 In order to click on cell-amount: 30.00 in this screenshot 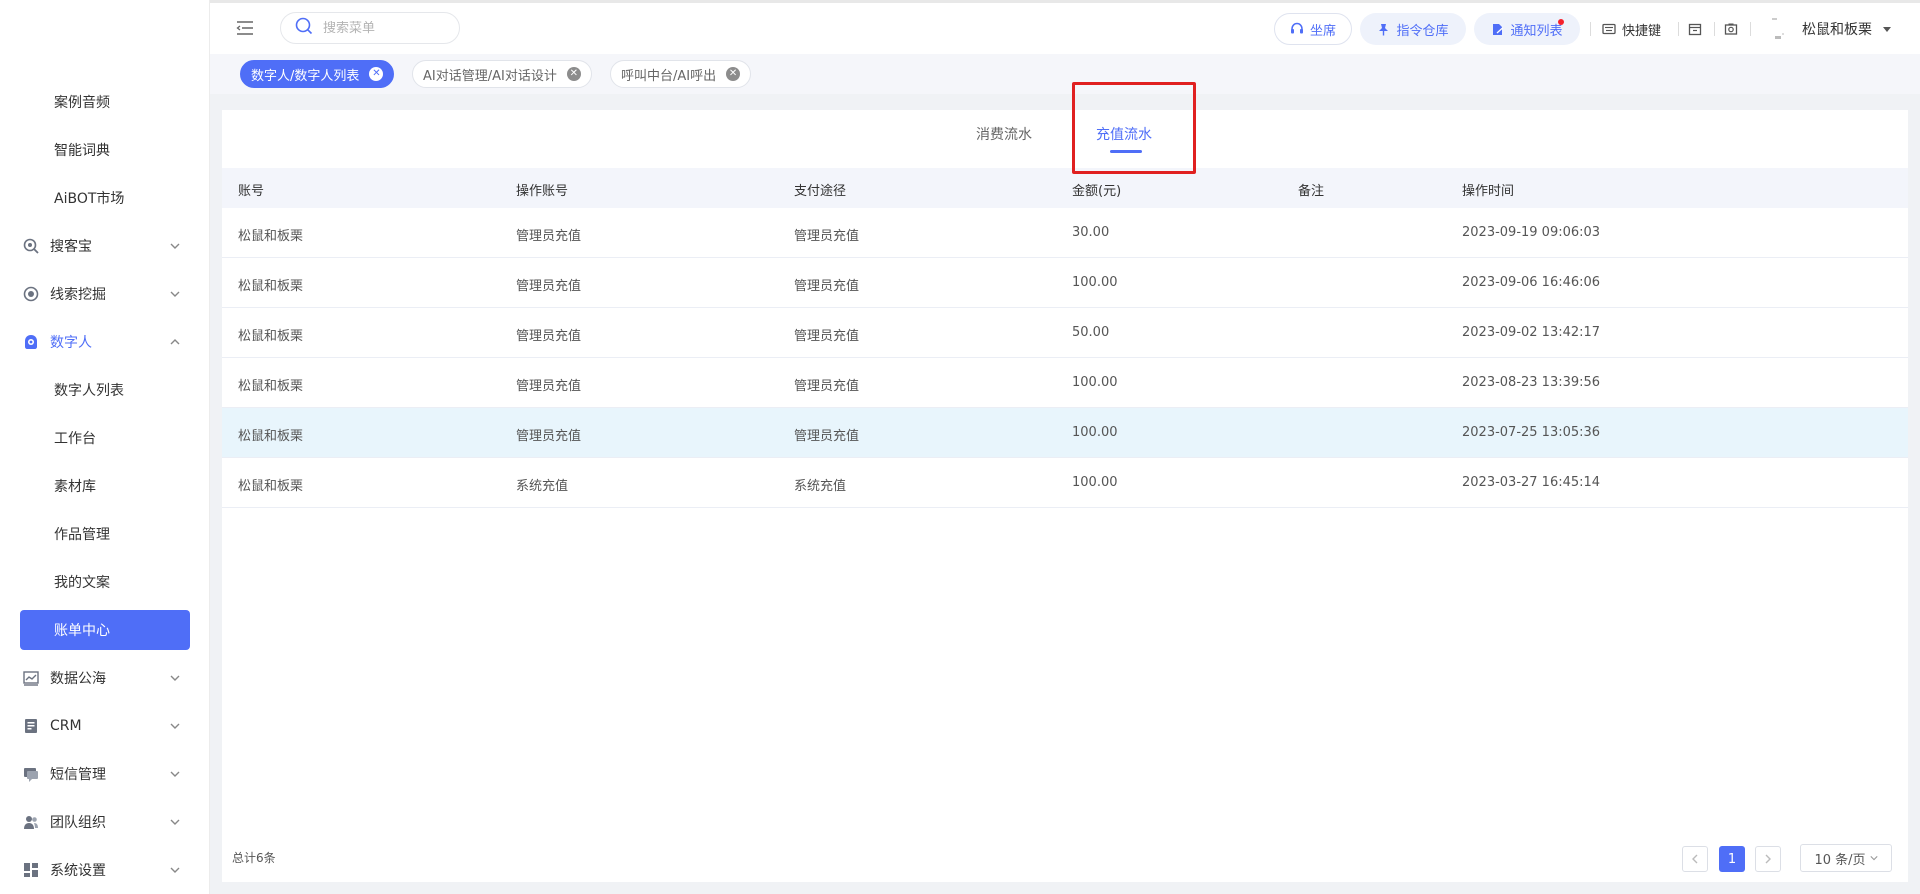, I will do `click(1091, 232)`.